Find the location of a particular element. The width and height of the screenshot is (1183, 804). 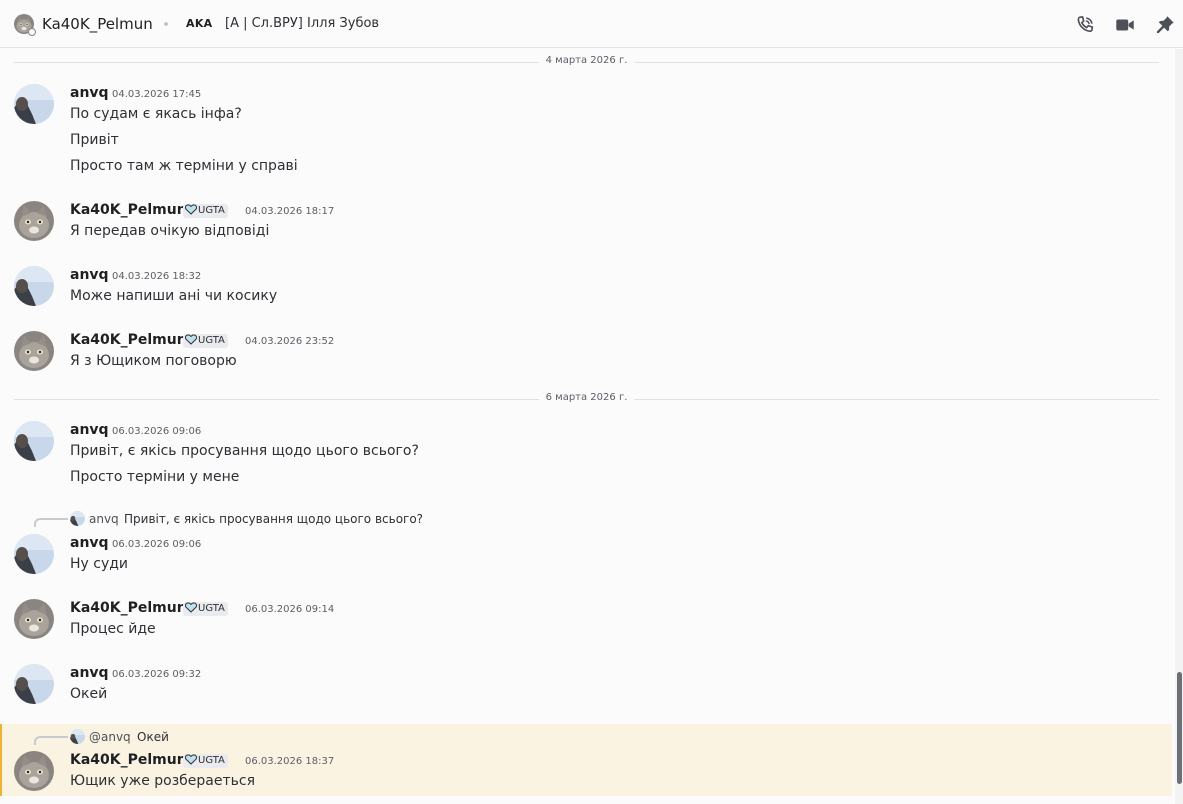

header-tag: AKA is located at coordinates (199, 23).